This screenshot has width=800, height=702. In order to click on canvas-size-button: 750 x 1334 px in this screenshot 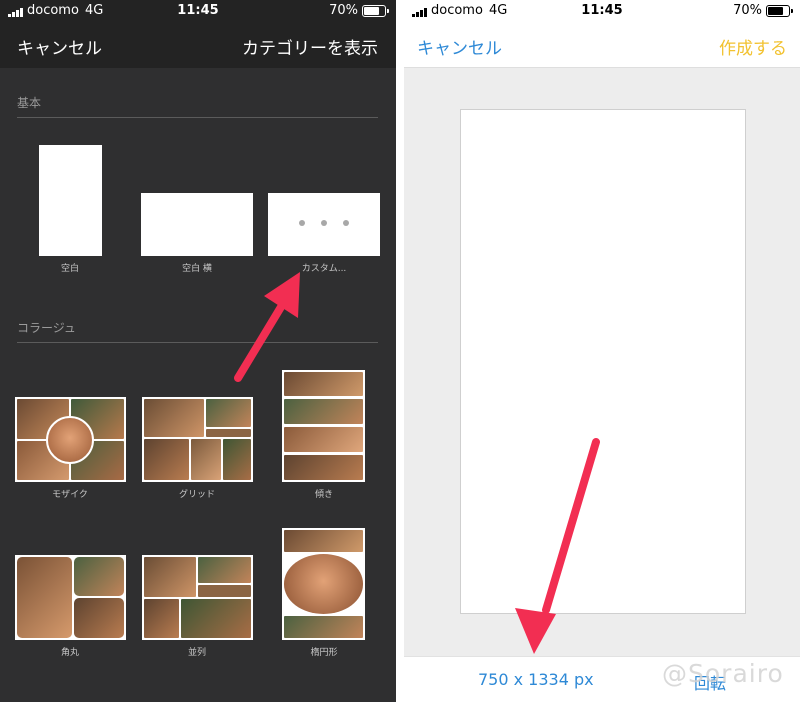, I will do `click(536, 679)`.